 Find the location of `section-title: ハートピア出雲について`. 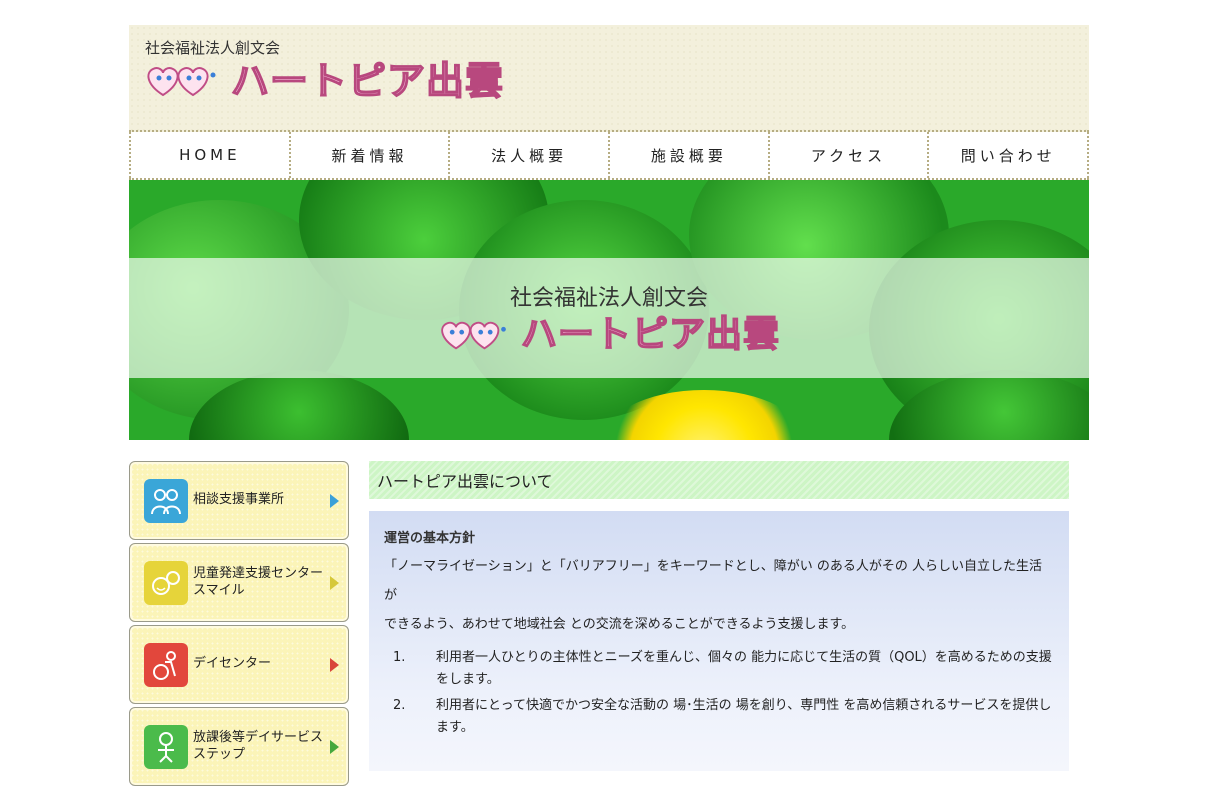

section-title: ハートピア出雲について is located at coordinates (719, 481).